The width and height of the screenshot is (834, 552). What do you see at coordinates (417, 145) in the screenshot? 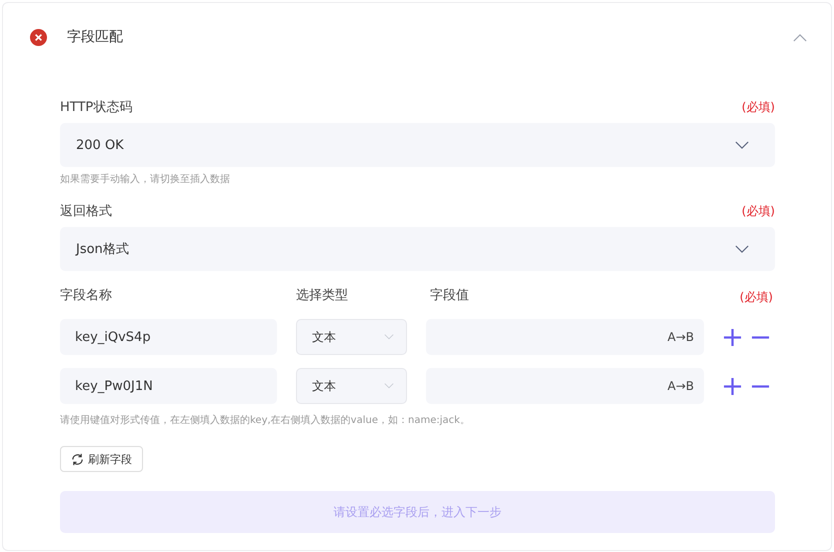
I see `status-select: 200 OK` at bounding box center [417, 145].